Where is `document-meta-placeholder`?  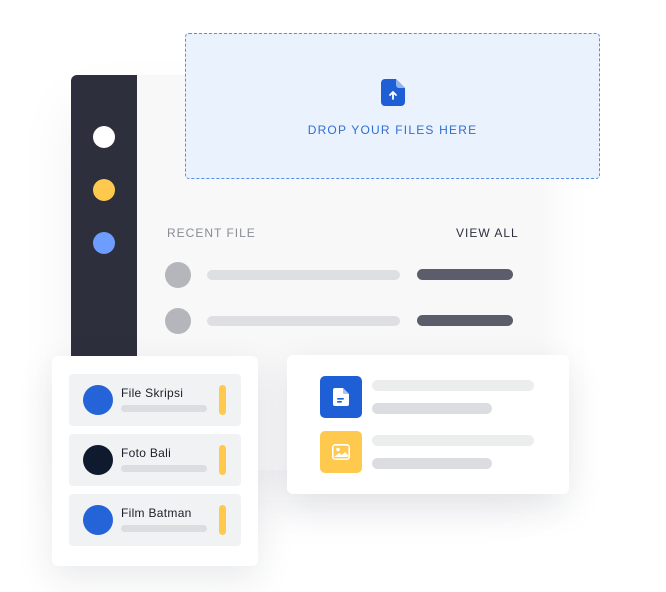
document-meta-placeholder is located at coordinates (432, 408).